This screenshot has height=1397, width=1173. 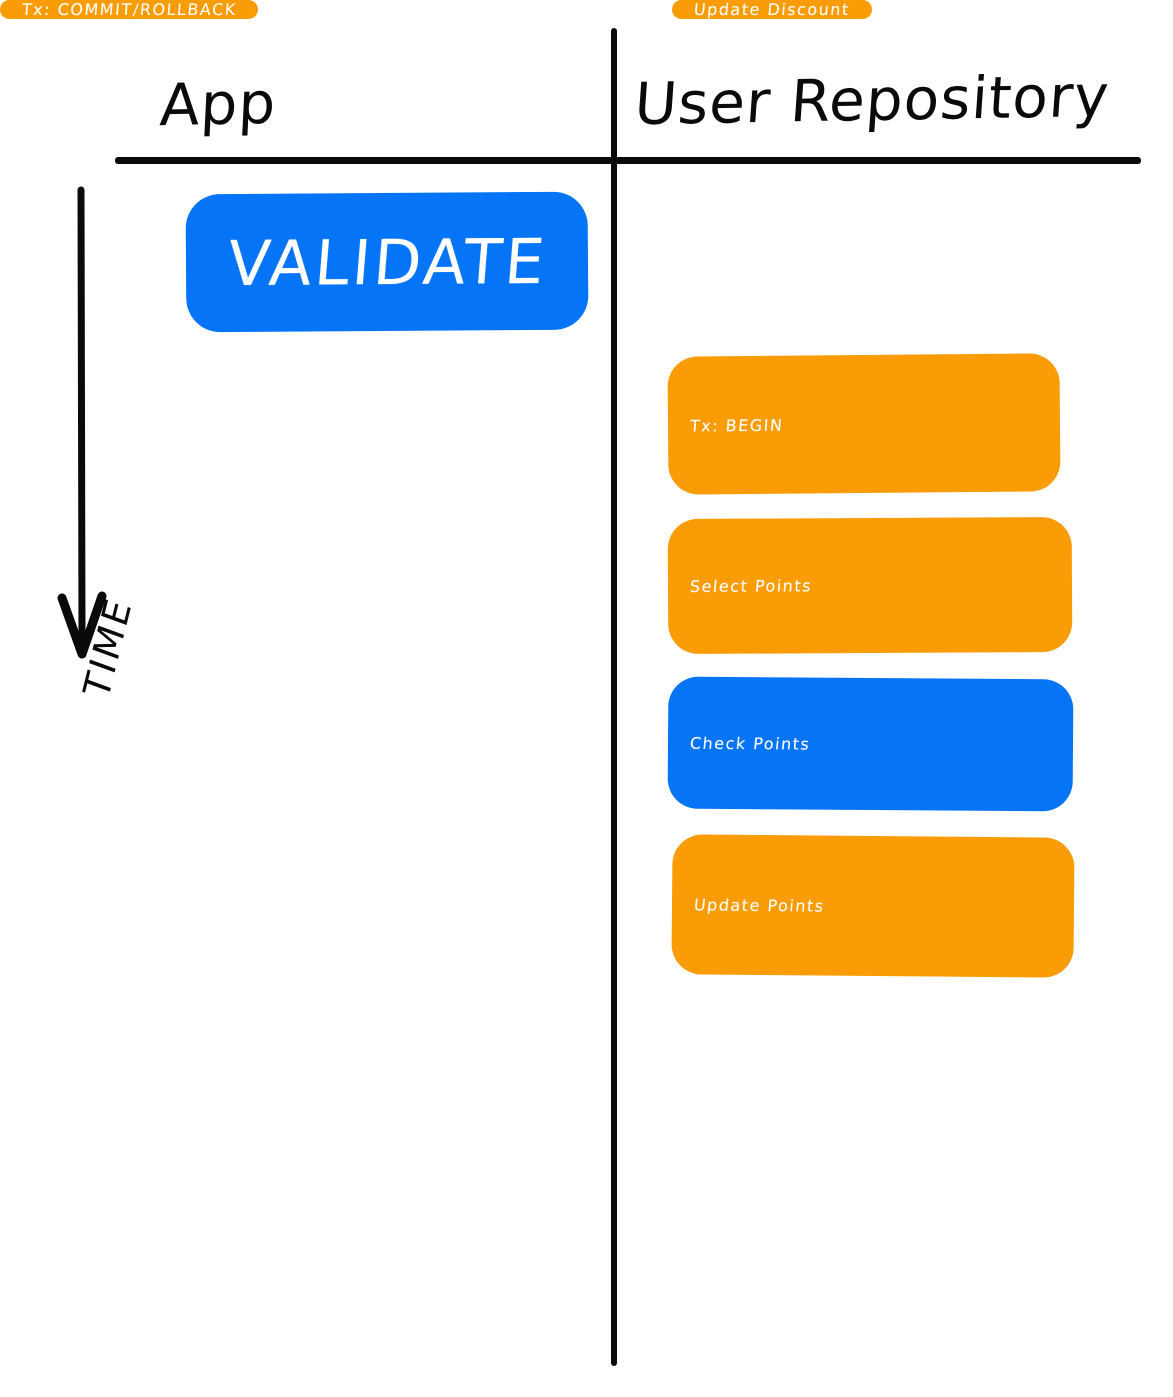 What do you see at coordinates (96, 445) in the screenshot?
I see `time-axis: TIME` at bounding box center [96, 445].